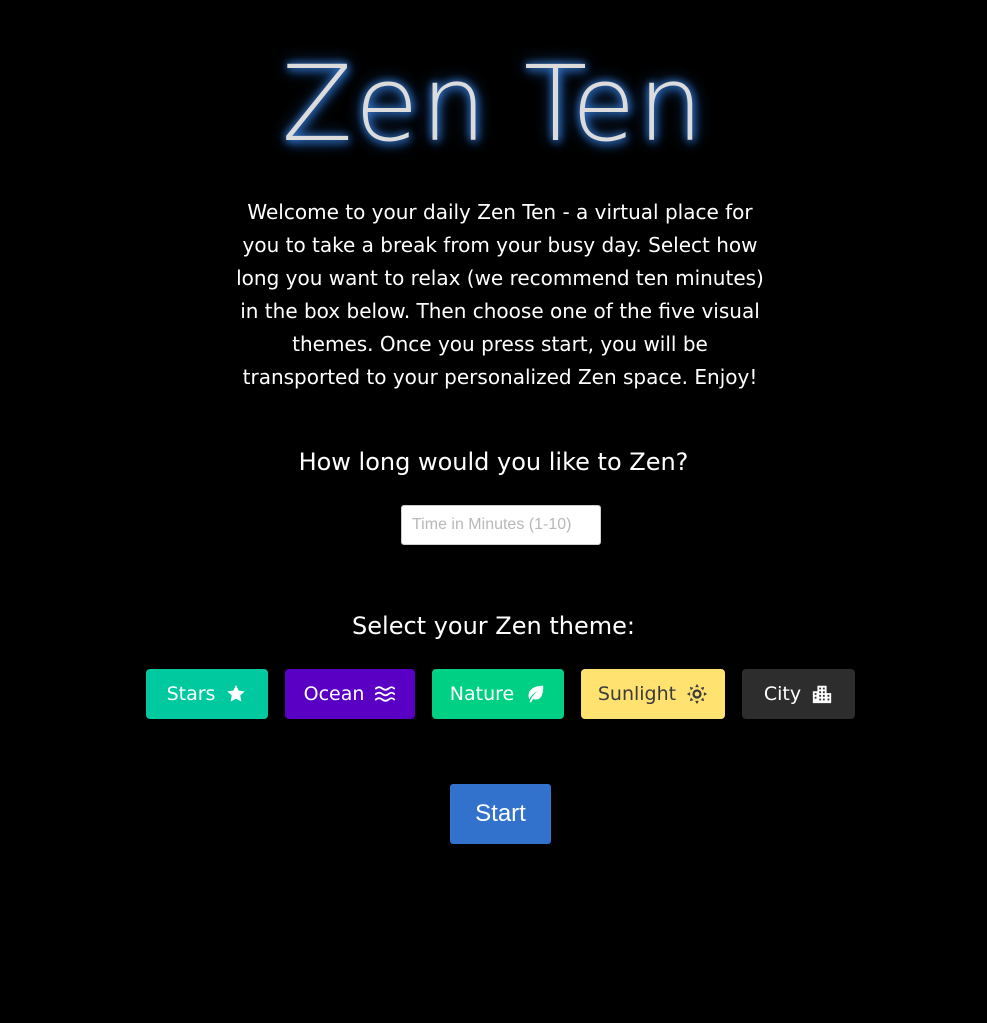  I want to click on theme-button-sunlight: Sunlight, so click(653, 694).